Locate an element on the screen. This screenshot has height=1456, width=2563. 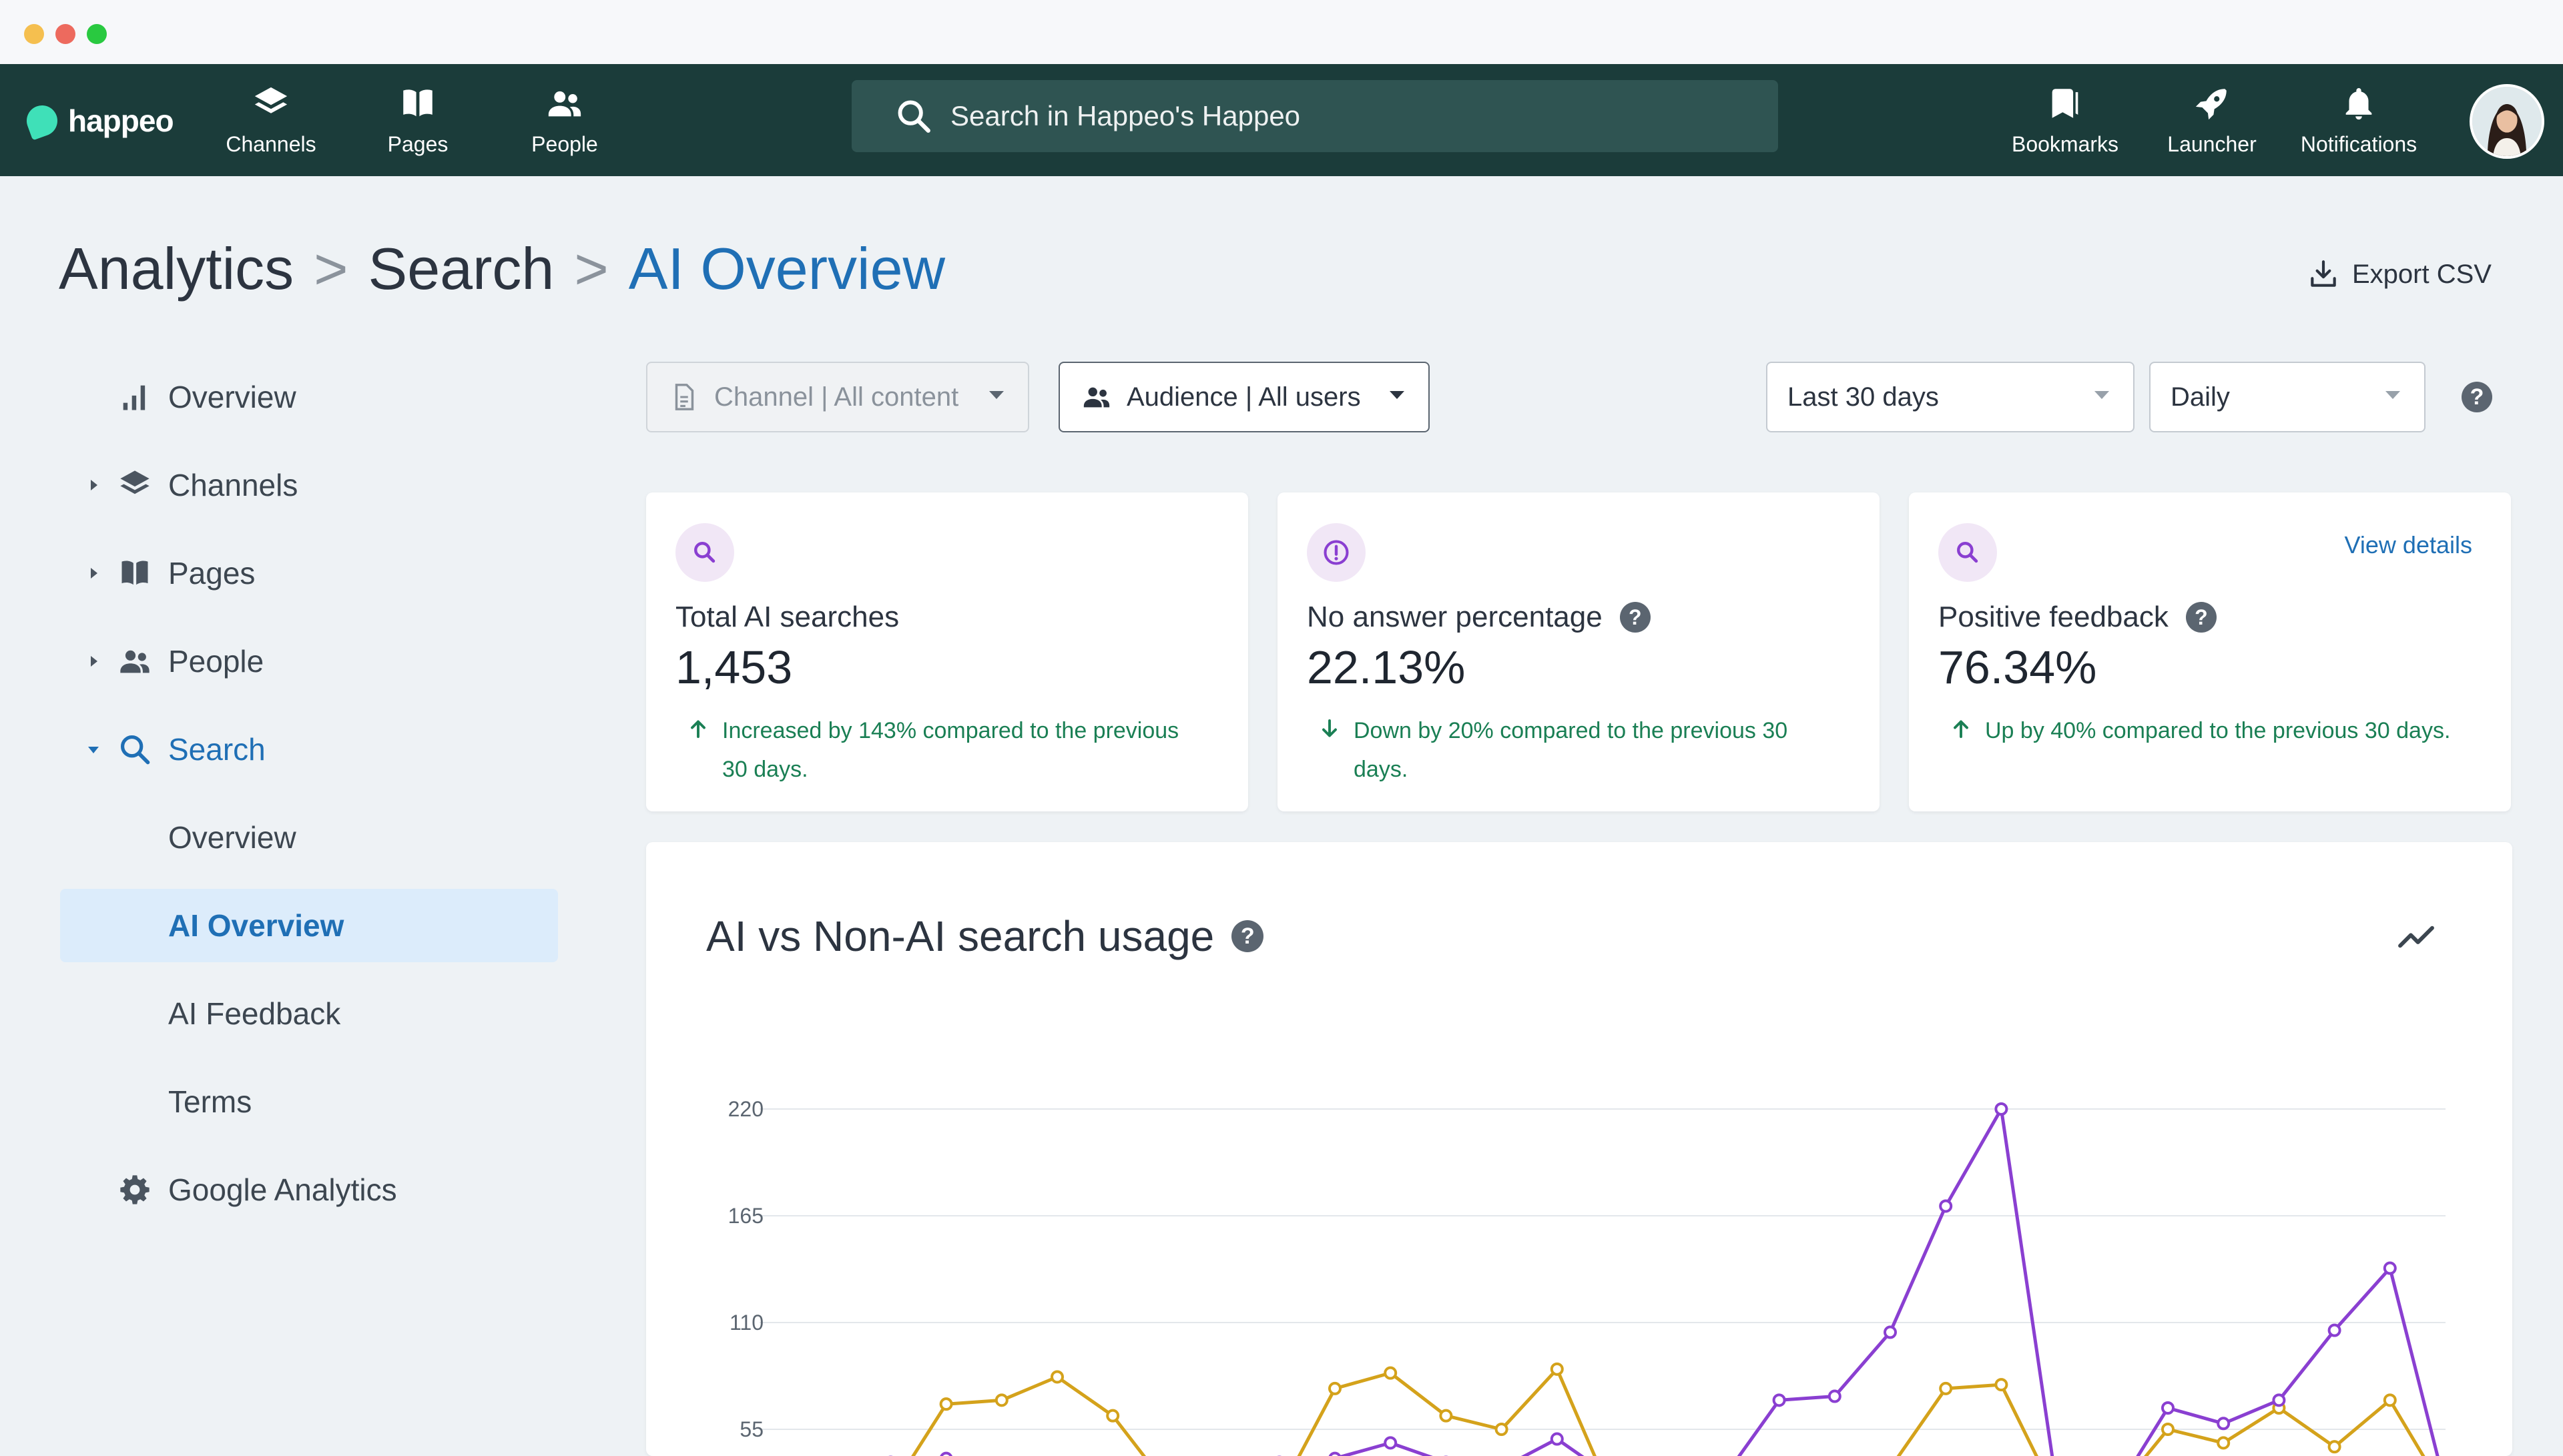
sidebar-item-label: Google Analytics is located at coordinates (282, 1189).